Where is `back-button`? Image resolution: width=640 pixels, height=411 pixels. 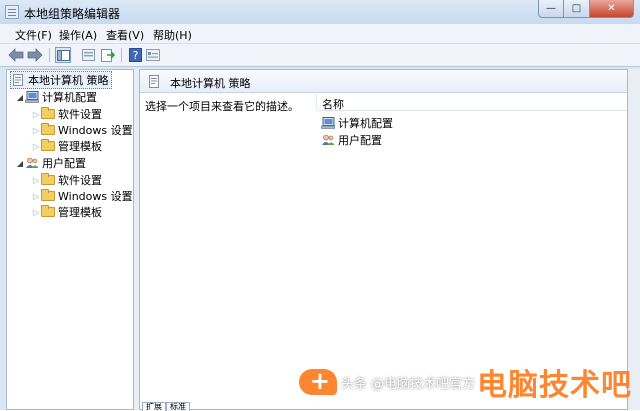
back-button is located at coordinates (16, 55).